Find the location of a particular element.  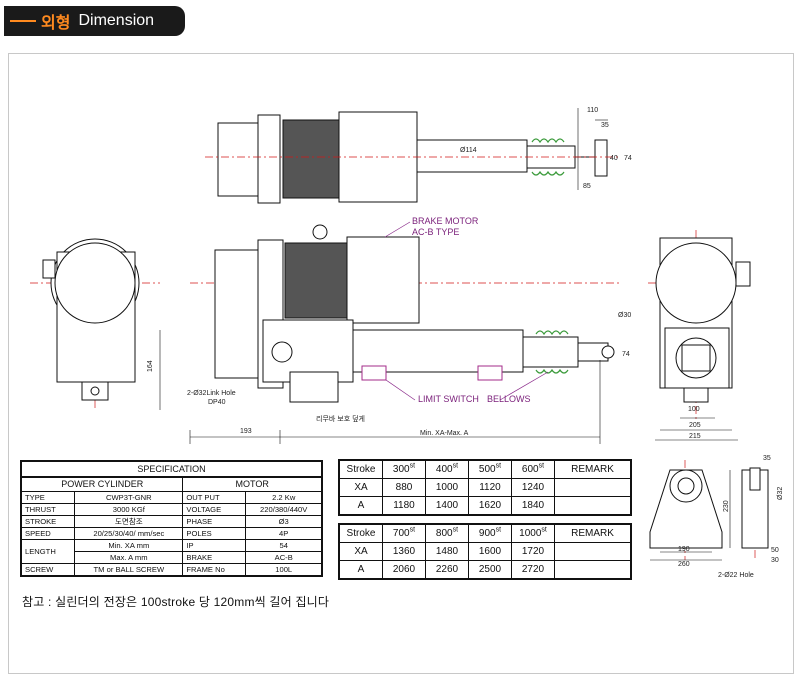

dim-110: 110 is located at coordinates (592, 110).